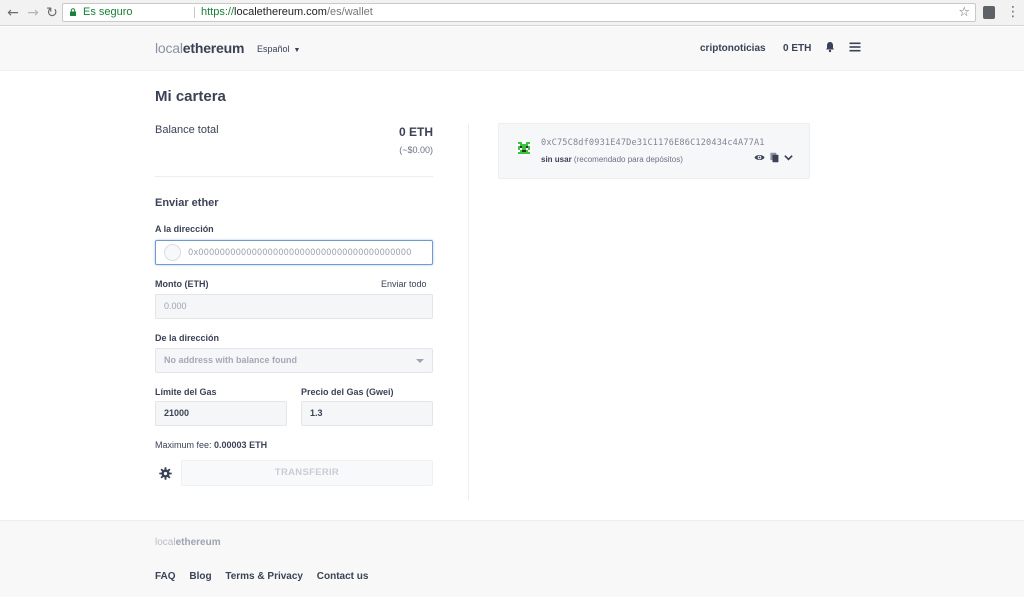 This screenshot has height=597, width=1024. Describe the element at coordinates (190, 96) in the screenshot. I see `page-title: Mi cartera` at that location.